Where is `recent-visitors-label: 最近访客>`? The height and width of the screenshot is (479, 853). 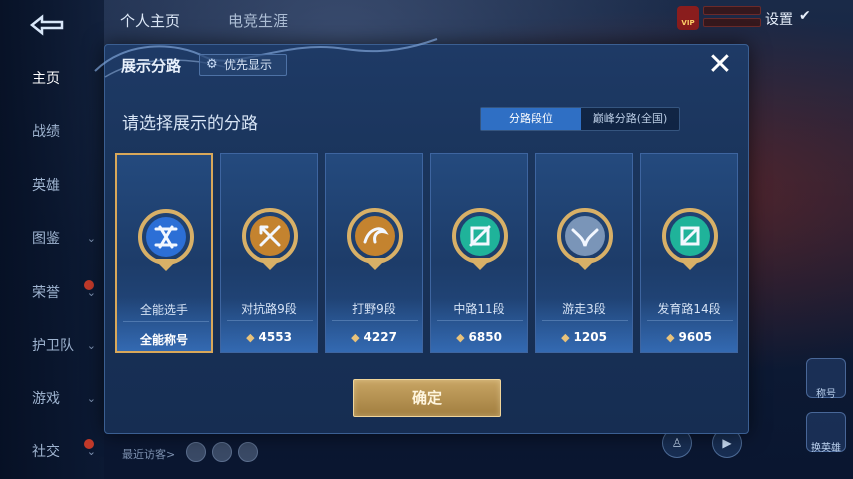
recent-visitors-label: 最近访客> is located at coordinates (148, 454).